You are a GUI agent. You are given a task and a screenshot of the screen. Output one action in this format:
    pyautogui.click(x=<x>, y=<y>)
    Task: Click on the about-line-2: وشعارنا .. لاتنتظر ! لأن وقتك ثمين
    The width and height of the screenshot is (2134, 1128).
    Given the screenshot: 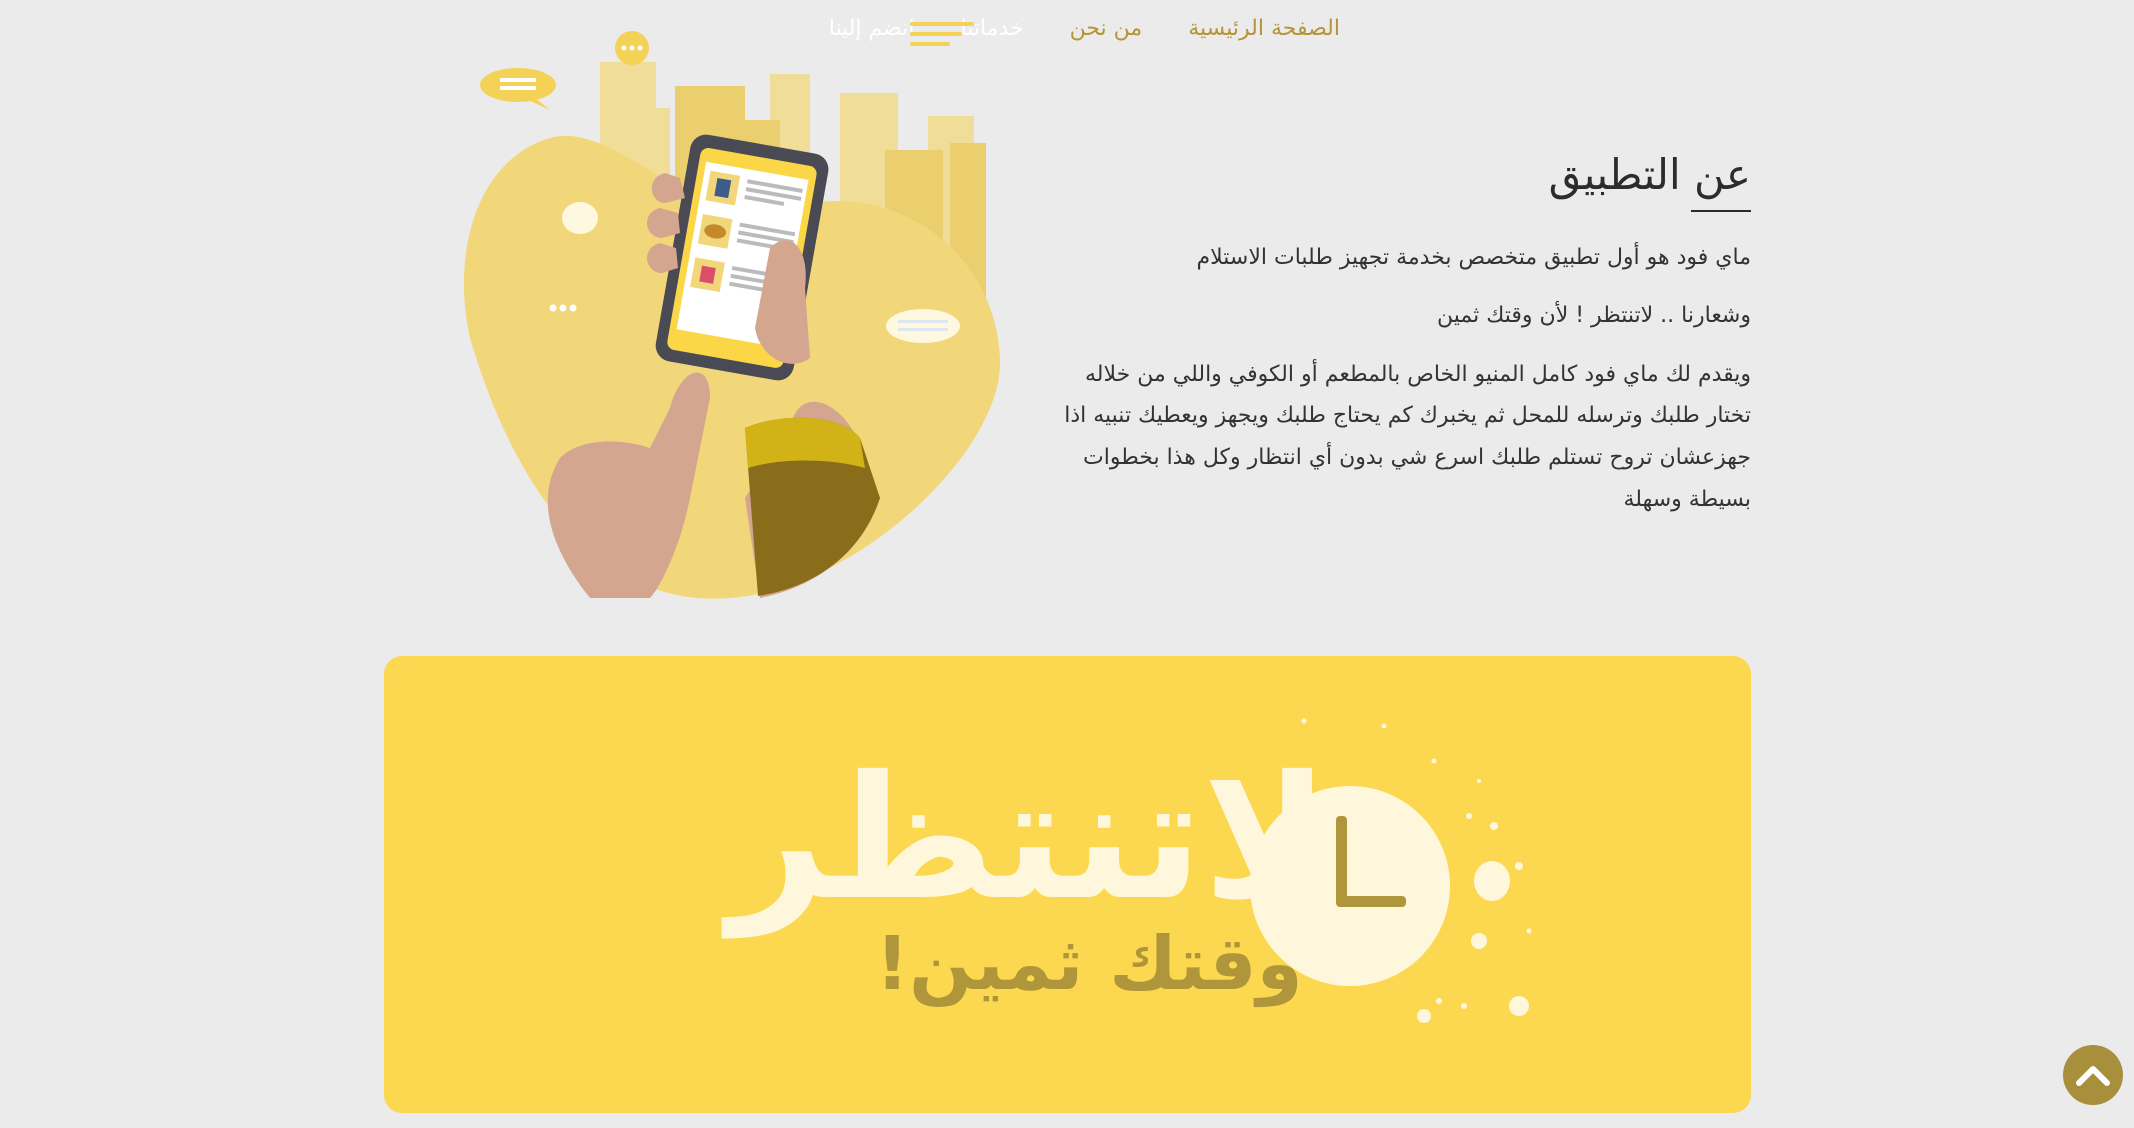 What is the action you would take?
    pyautogui.click(x=1594, y=315)
    